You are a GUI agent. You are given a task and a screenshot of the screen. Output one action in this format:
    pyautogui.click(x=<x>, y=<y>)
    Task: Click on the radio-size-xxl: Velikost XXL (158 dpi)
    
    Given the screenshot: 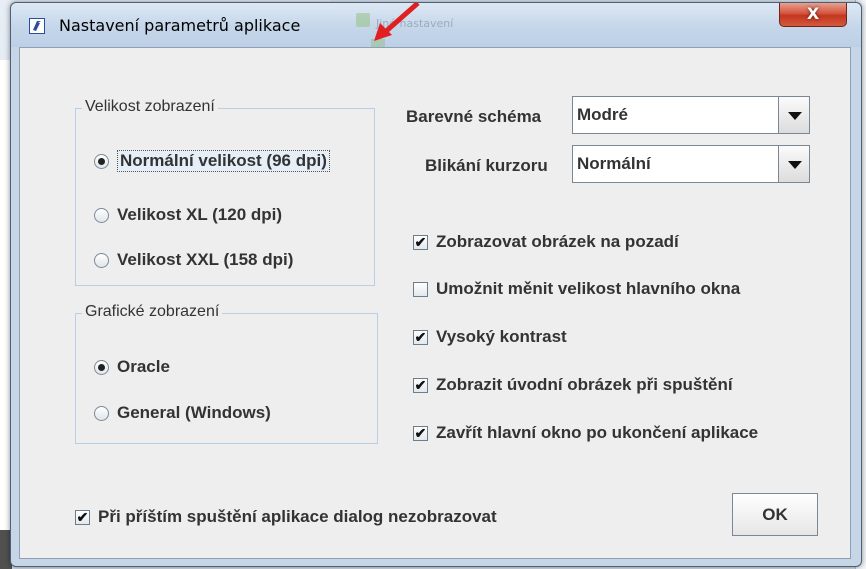 What is the action you would take?
    pyautogui.click(x=193, y=260)
    